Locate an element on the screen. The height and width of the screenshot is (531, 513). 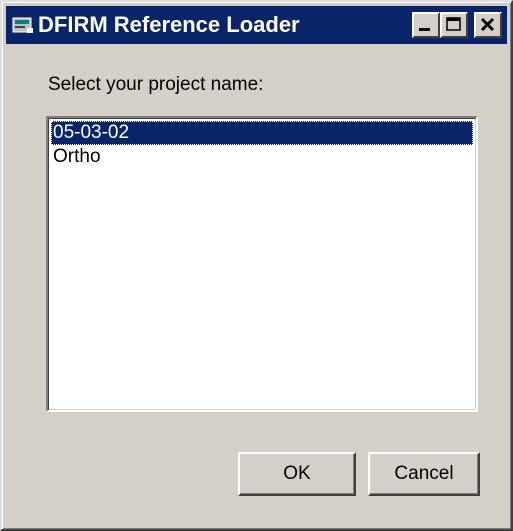
cancel-button: Cancel is located at coordinates (424, 474).